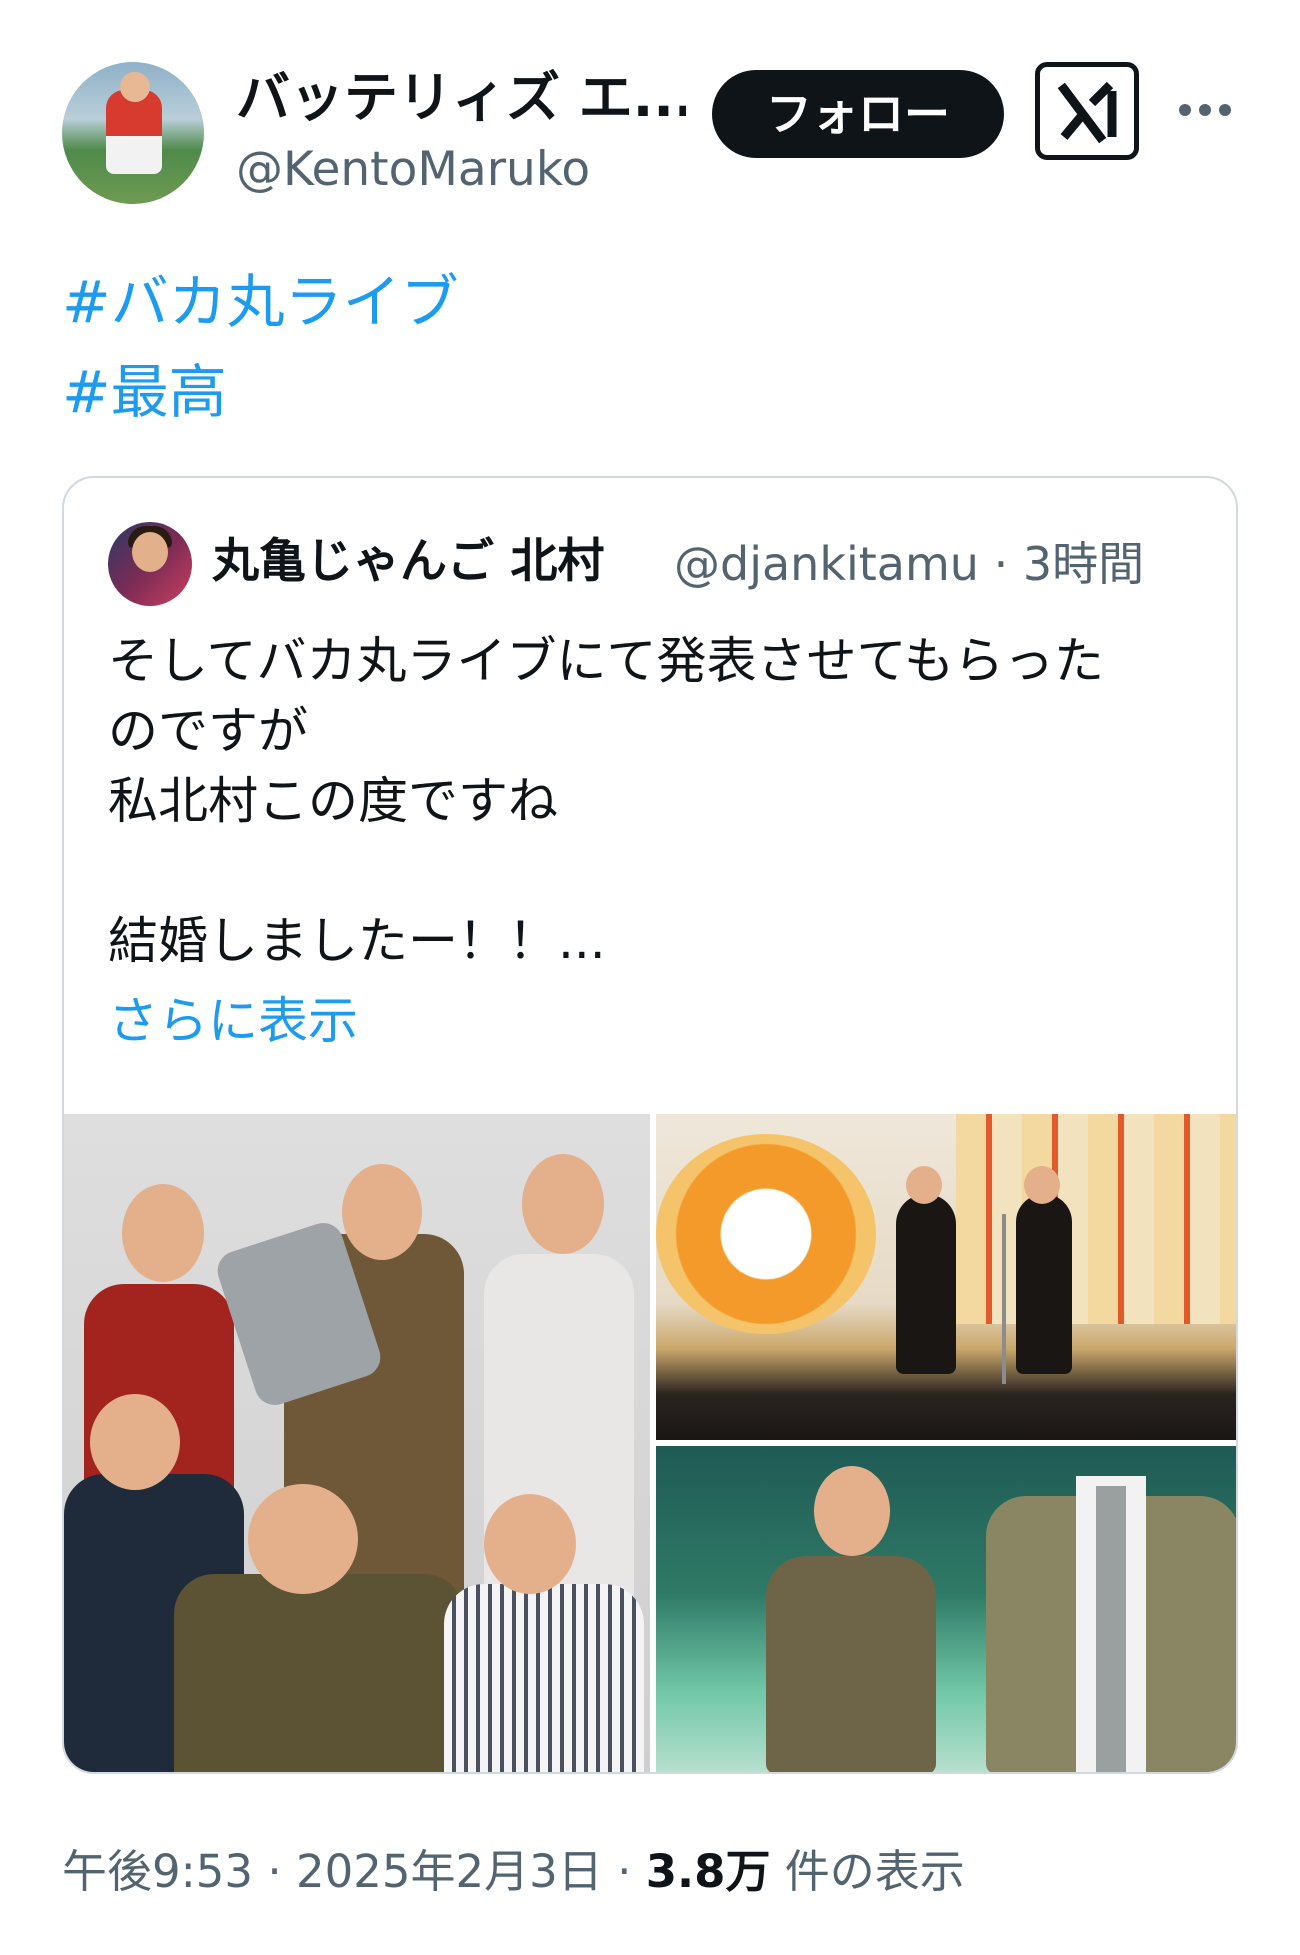 The image size is (1300, 1955). I want to click on tweet-time: 午後9:53, so click(157, 1871).